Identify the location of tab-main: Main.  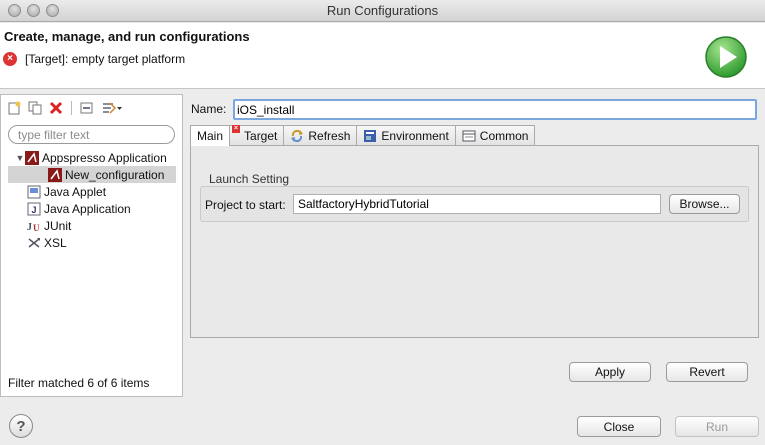
(210, 135).